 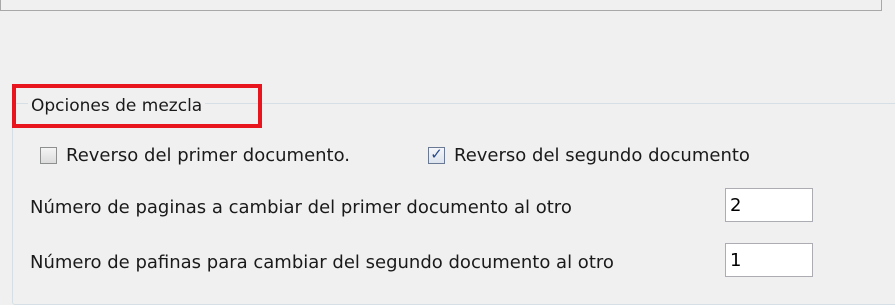 I want to click on pages-second-doc-input, so click(x=769, y=260).